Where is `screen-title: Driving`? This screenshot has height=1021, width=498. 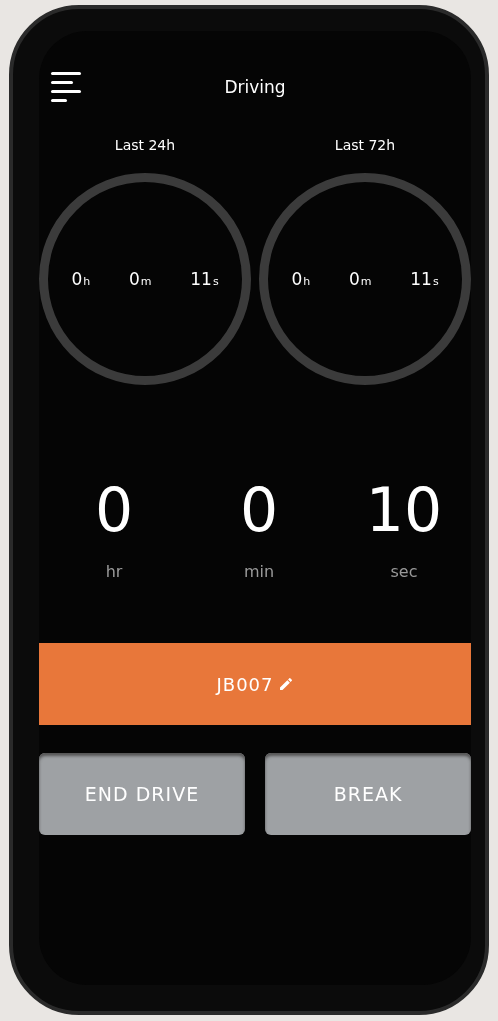 screen-title: Driving is located at coordinates (255, 87).